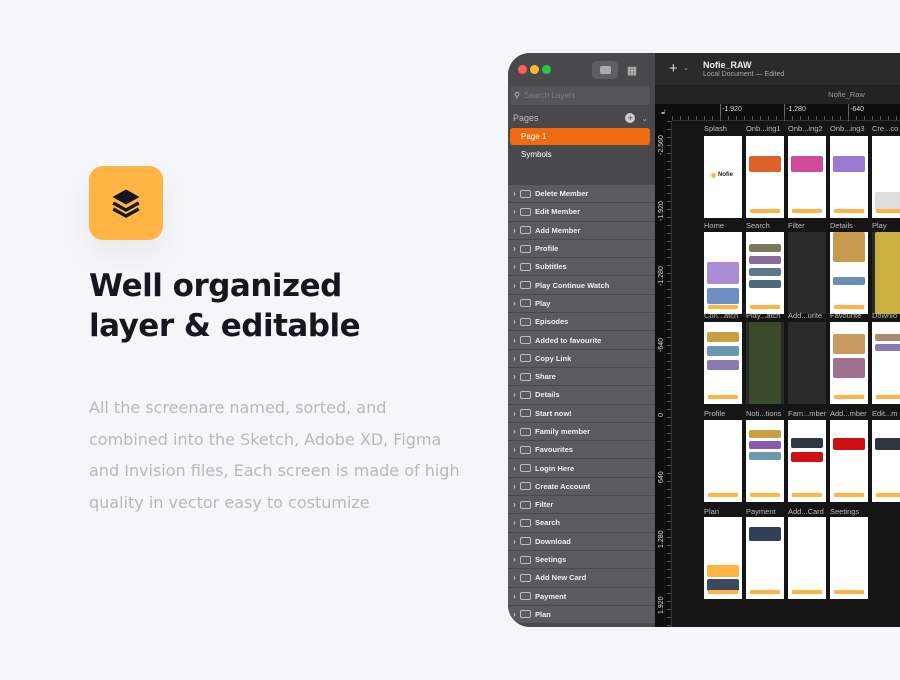 Image resolution: width=900 pixels, height=680 pixels. What do you see at coordinates (630, 118) in the screenshot?
I see `add-page-icon: +` at bounding box center [630, 118].